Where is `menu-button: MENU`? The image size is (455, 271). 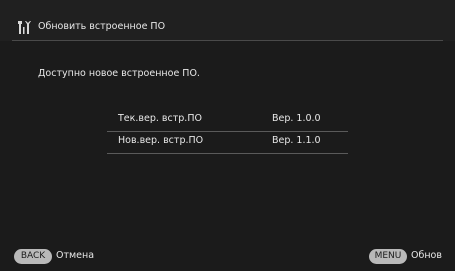
menu-button: MENU is located at coordinates (388, 256).